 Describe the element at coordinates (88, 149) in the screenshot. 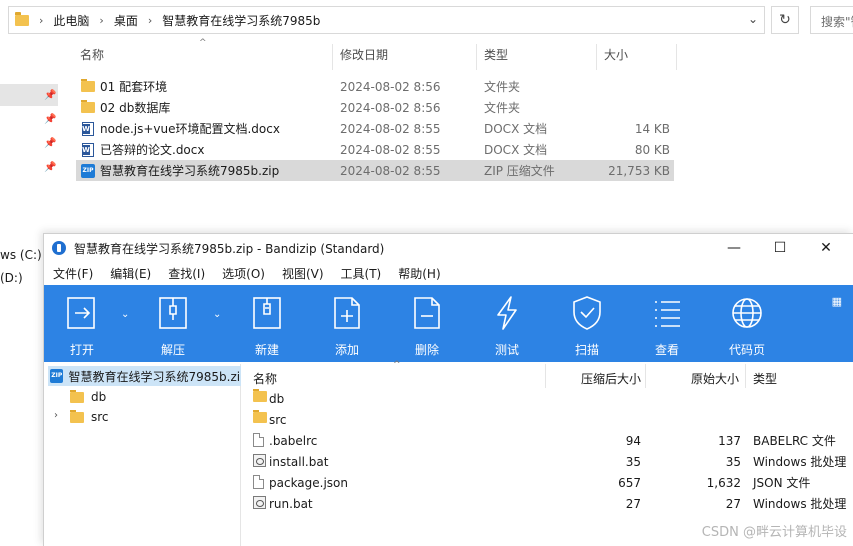

I see `docx-icon` at that location.